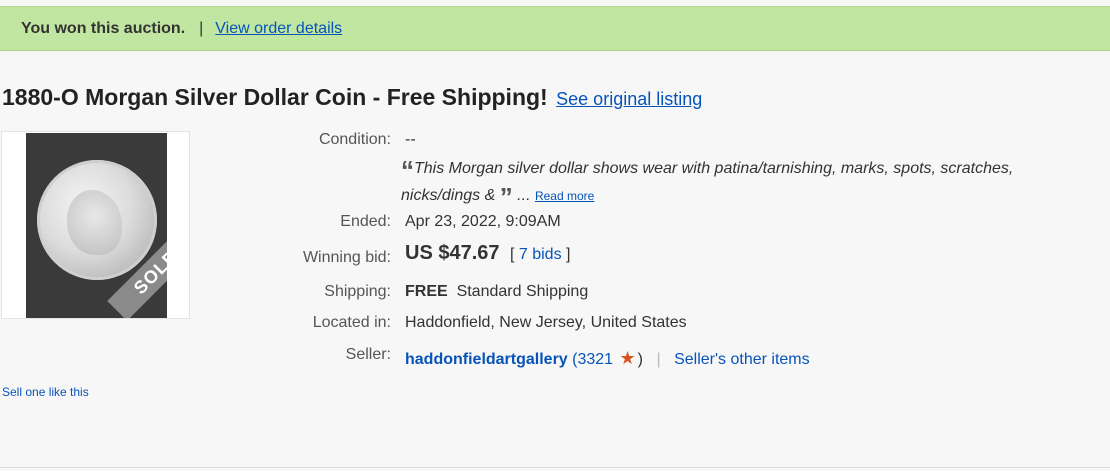 Image resolution: width=1110 pixels, height=471 pixels. What do you see at coordinates (368, 354) in the screenshot?
I see `seller-label: Seller:` at bounding box center [368, 354].